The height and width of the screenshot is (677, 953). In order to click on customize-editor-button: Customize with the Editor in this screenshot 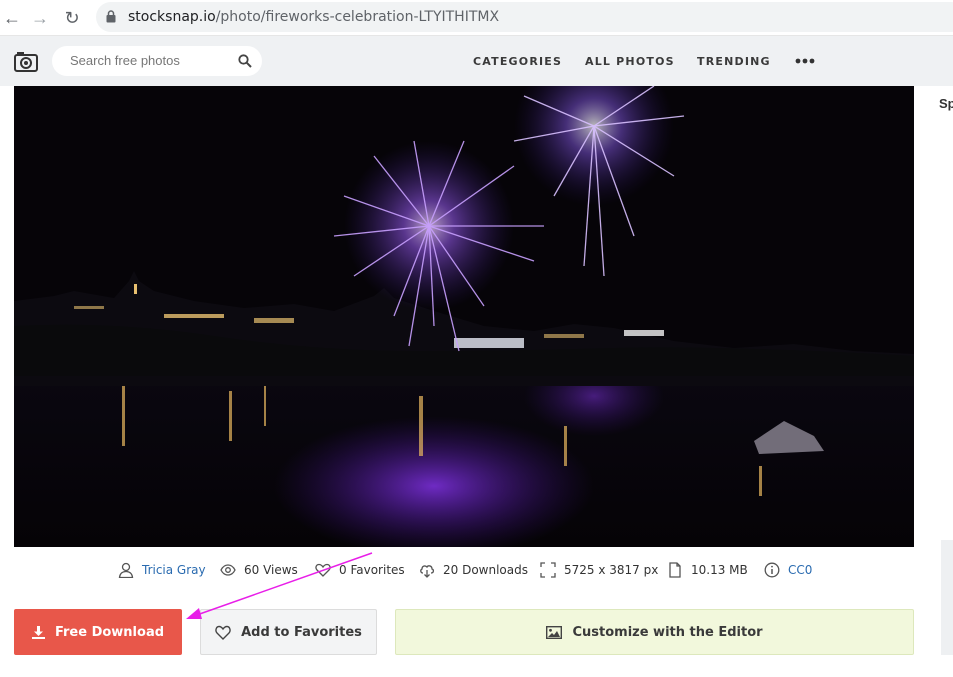, I will do `click(654, 632)`.